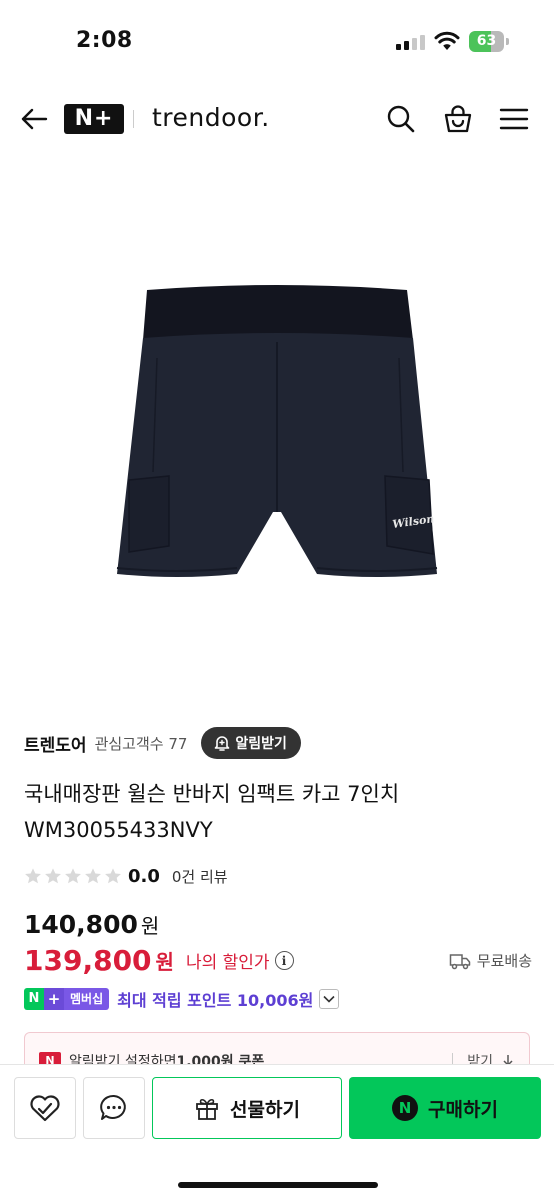 The image size is (554, 1200). I want to click on heart-check-icon, so click(45, 1108).